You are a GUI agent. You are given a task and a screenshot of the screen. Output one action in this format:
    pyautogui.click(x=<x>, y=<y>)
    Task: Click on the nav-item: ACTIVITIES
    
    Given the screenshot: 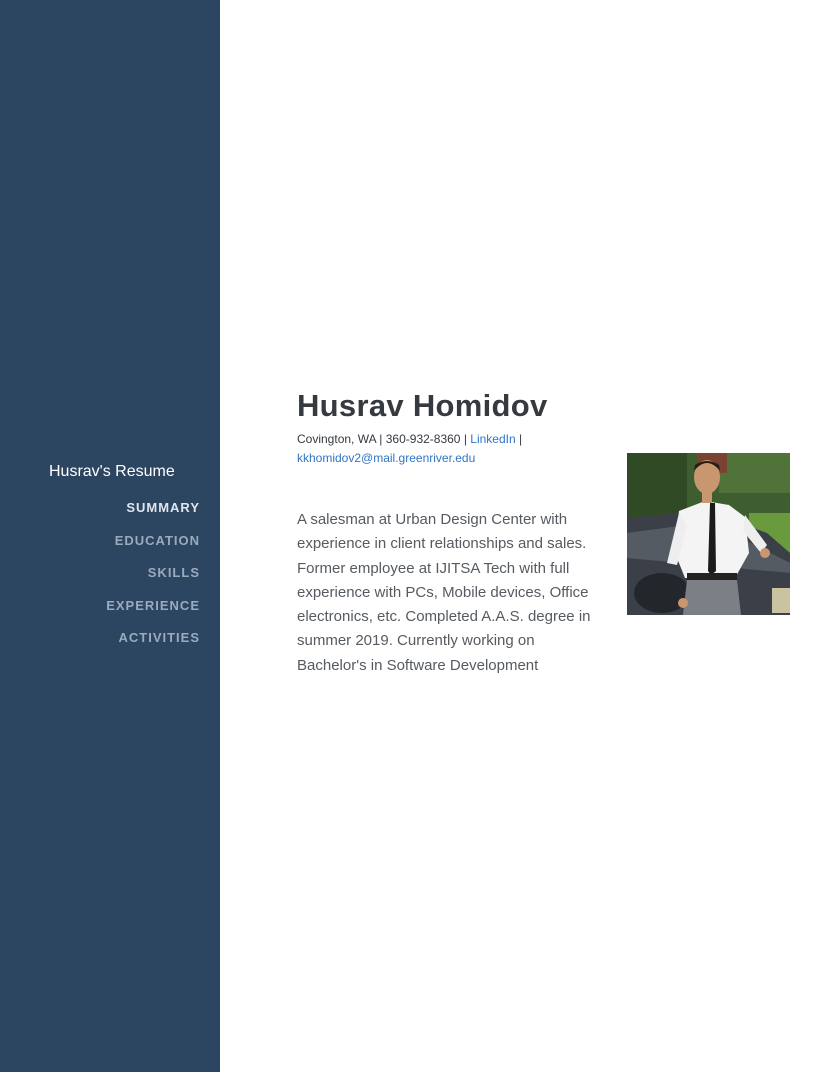 What is the action you would take?
    pyautogui.click(x=153, y=645)
    